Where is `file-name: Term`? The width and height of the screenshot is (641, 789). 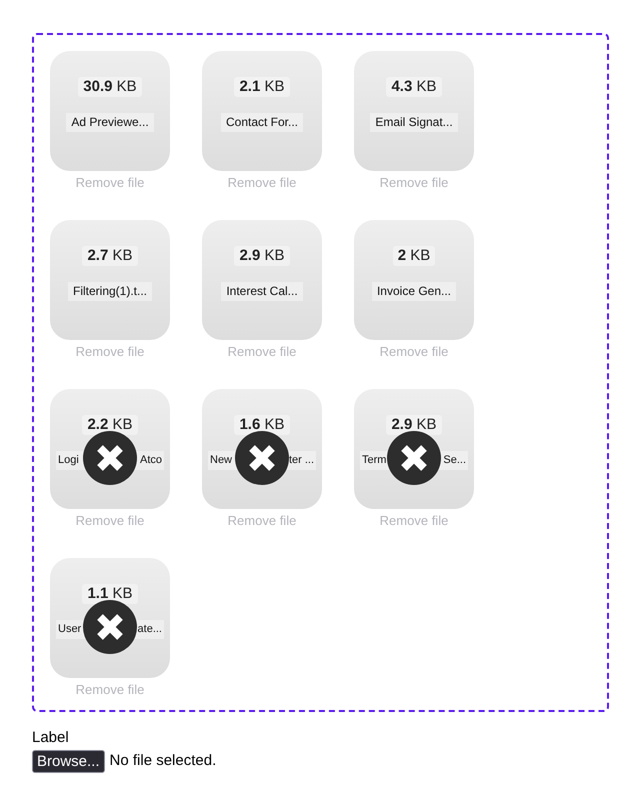
file-name: Term is located at coordinates (374, 460).